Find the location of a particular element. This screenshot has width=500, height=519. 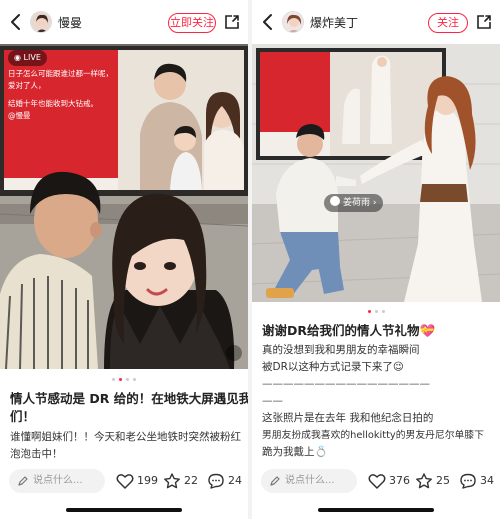

like-count: 376 is located at coordinates (399, 480).